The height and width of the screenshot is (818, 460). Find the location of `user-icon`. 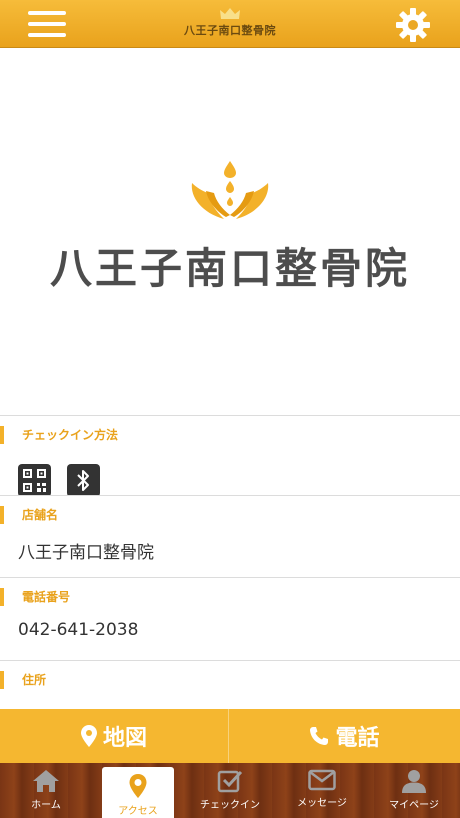

user-icon is located at coordinates (414, 781).